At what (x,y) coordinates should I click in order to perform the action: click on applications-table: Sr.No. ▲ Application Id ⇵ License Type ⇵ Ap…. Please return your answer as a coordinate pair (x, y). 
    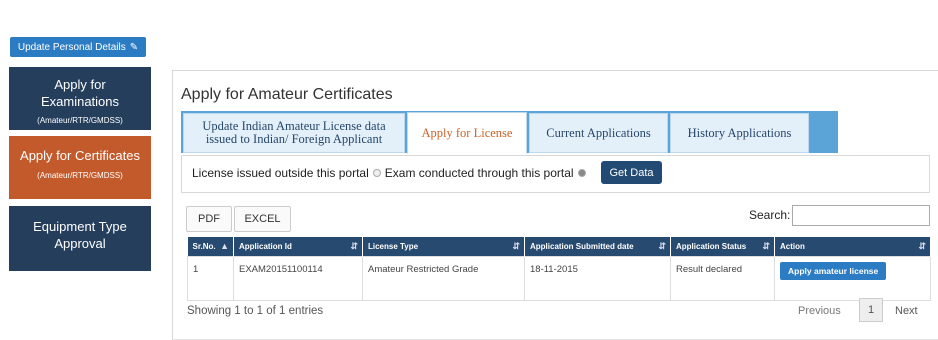
    Looking at the image, I should click on (559, 269).